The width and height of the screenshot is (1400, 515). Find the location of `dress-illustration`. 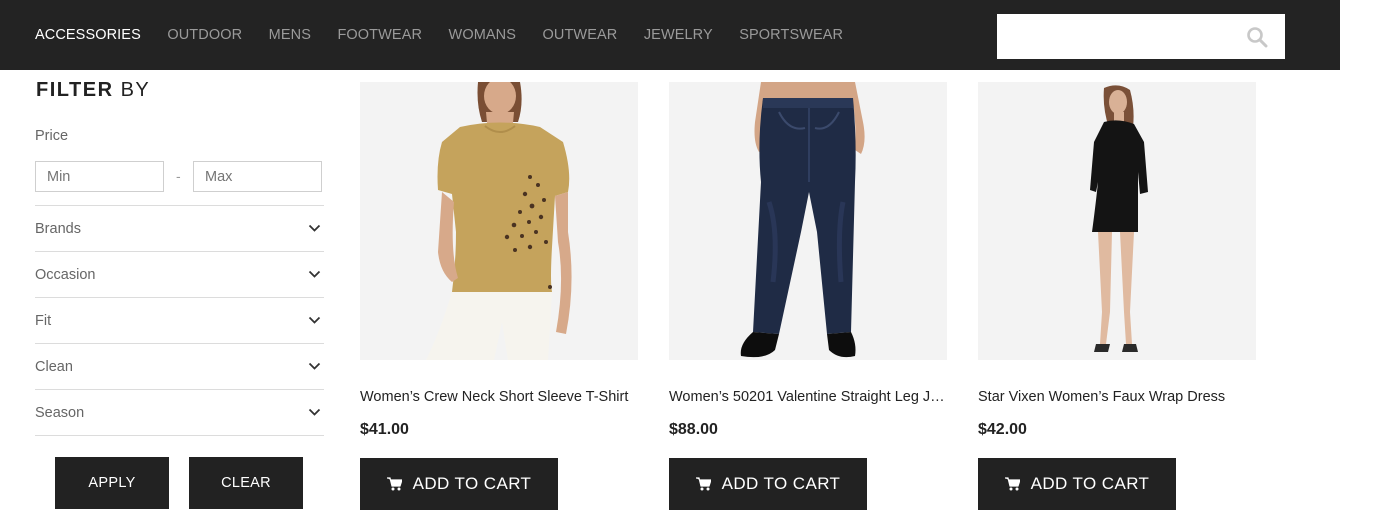

dress-illustration is located at coordinates (1117, 221).